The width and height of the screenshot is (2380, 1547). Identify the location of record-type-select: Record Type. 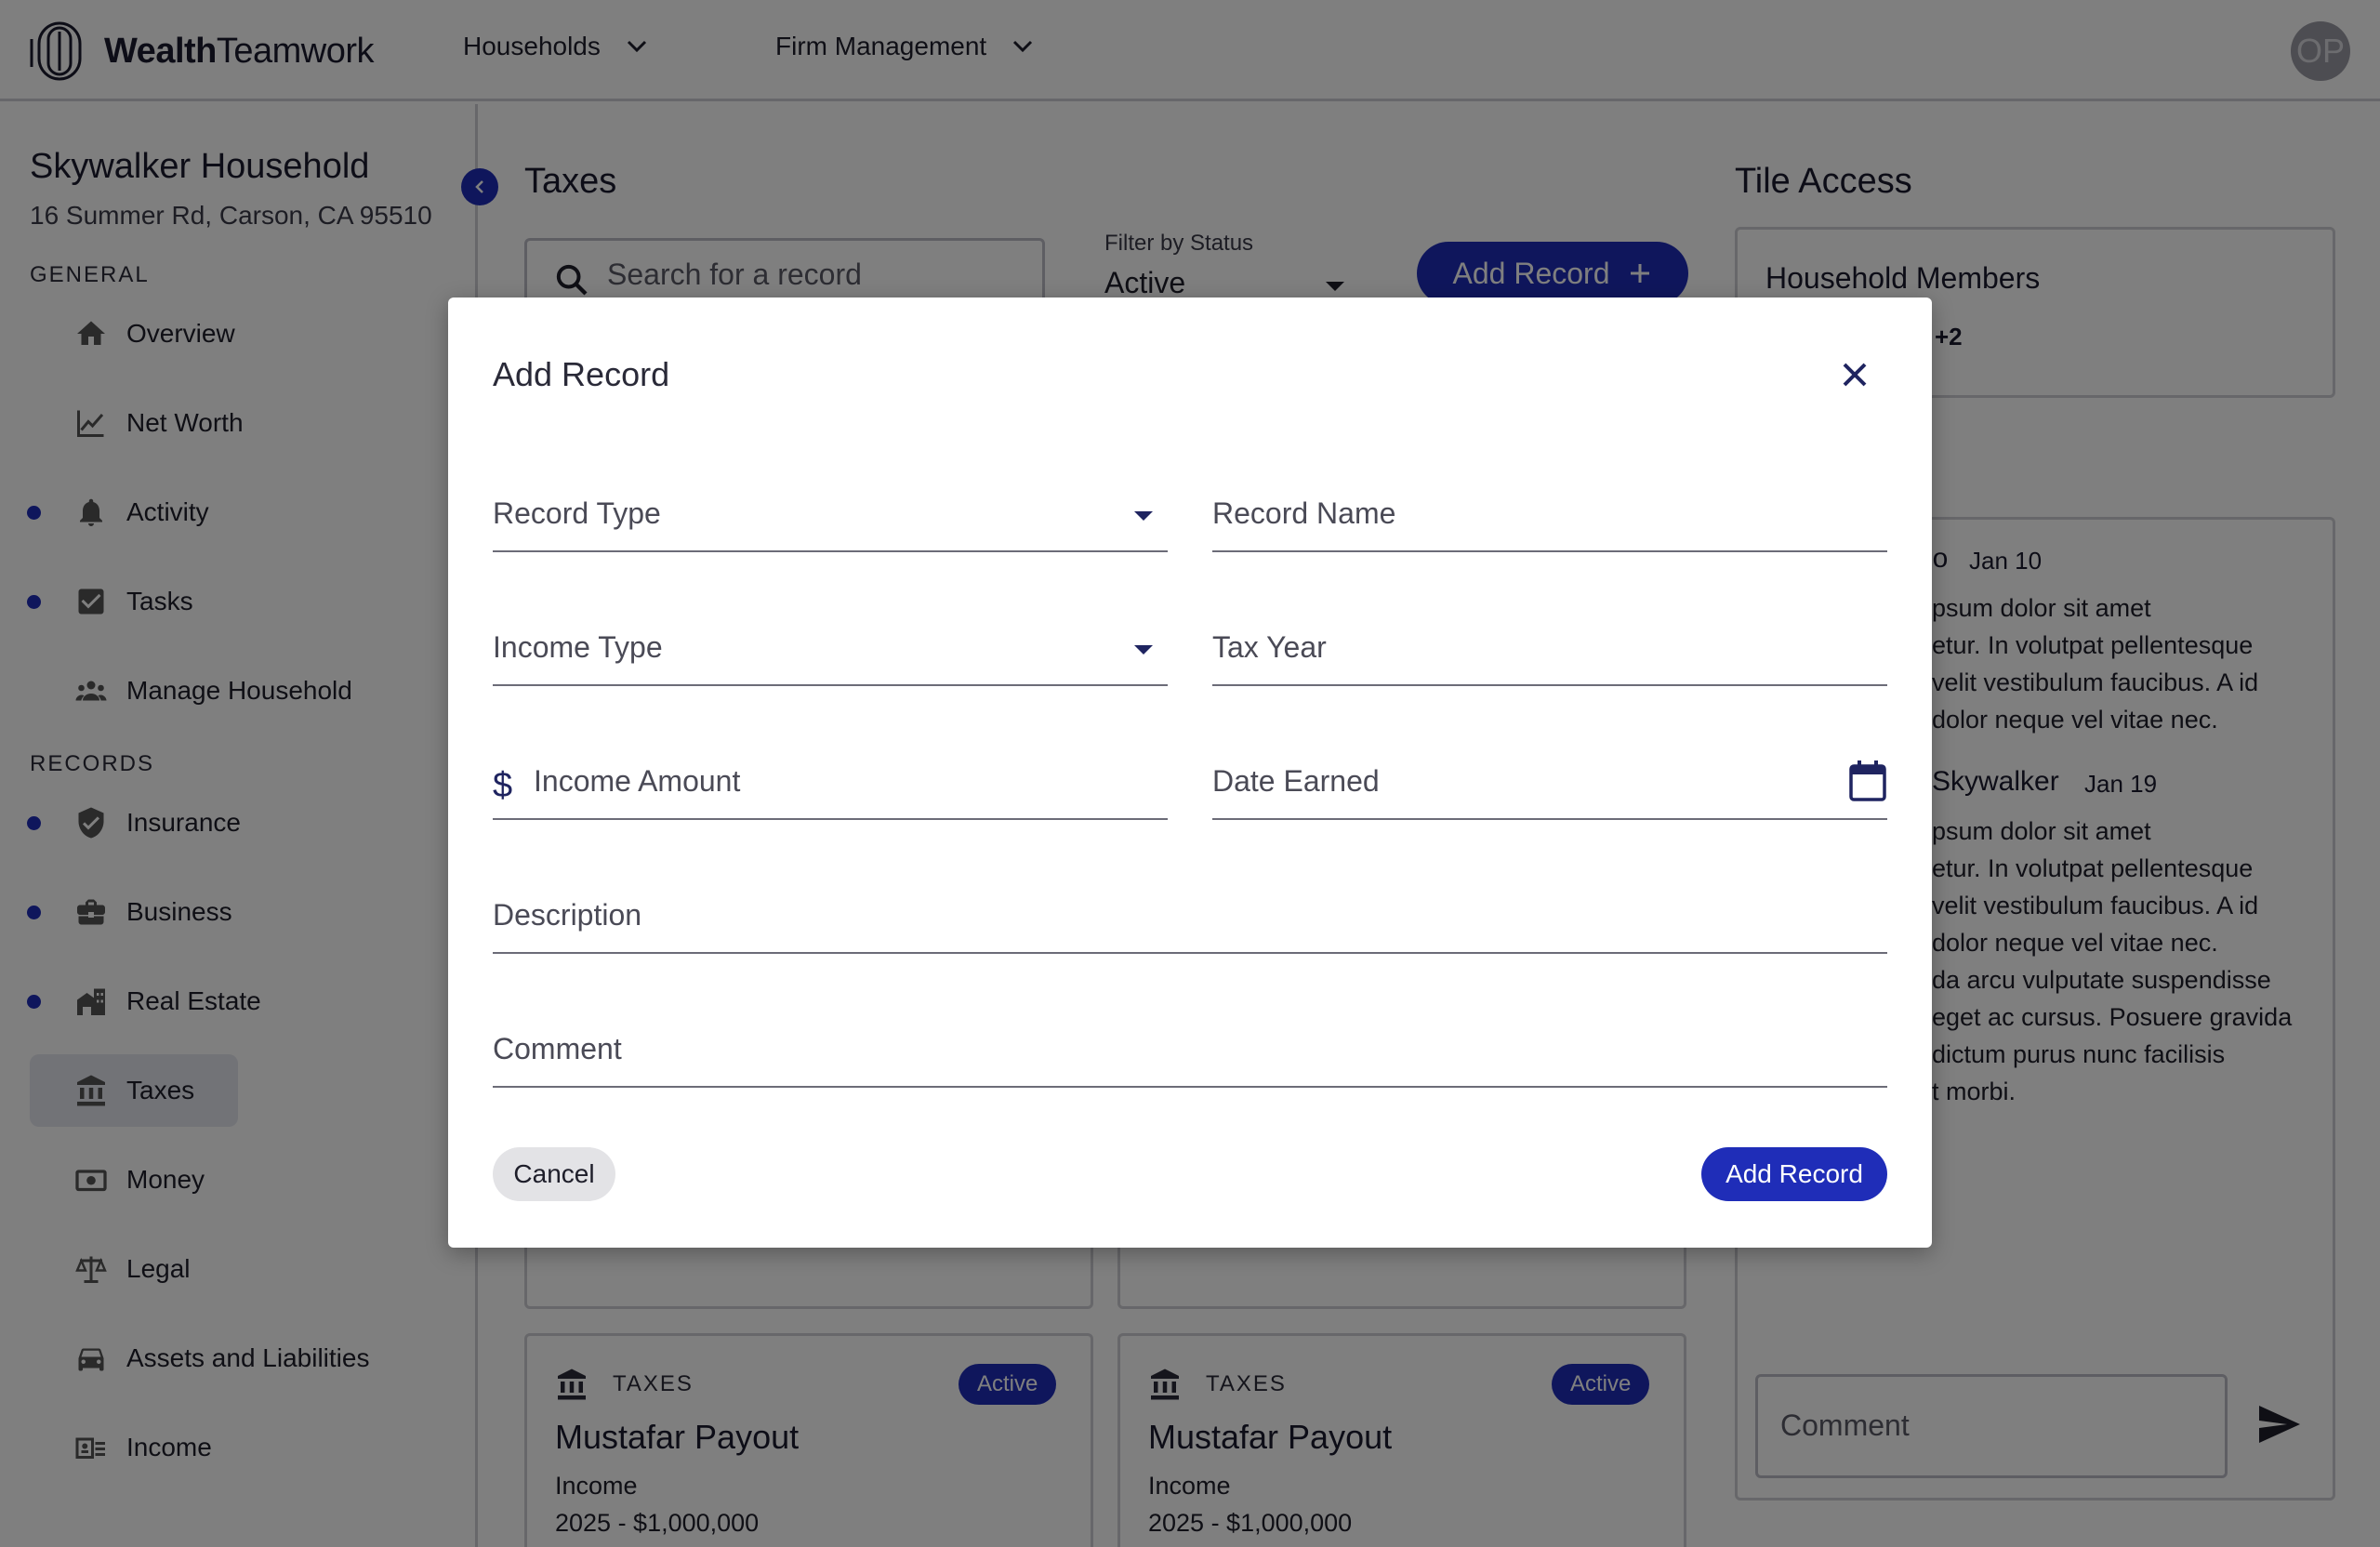
(830, 515).